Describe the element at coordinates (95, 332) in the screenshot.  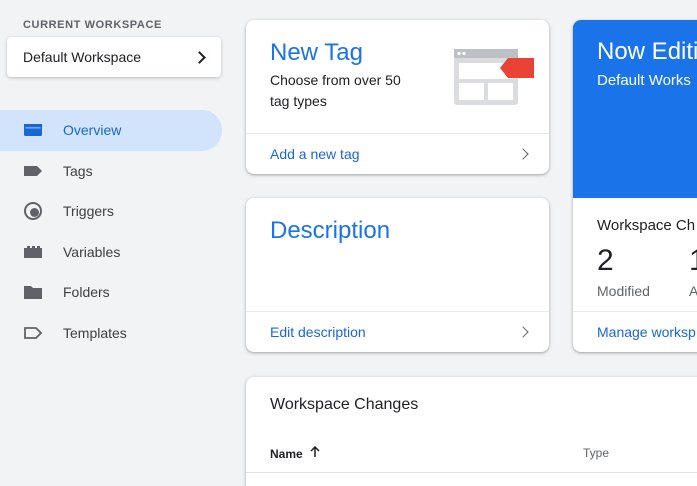
I see `sidebar-item-label: Templates` at that location.